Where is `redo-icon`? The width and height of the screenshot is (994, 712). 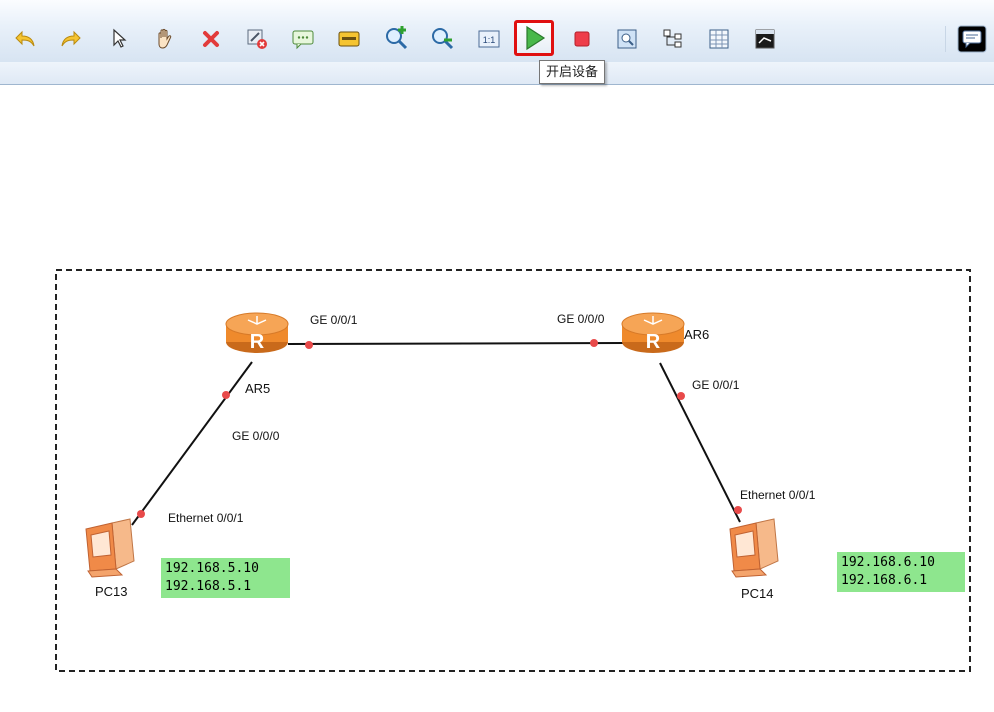 redo-icon is located at coordinates (71, 39).